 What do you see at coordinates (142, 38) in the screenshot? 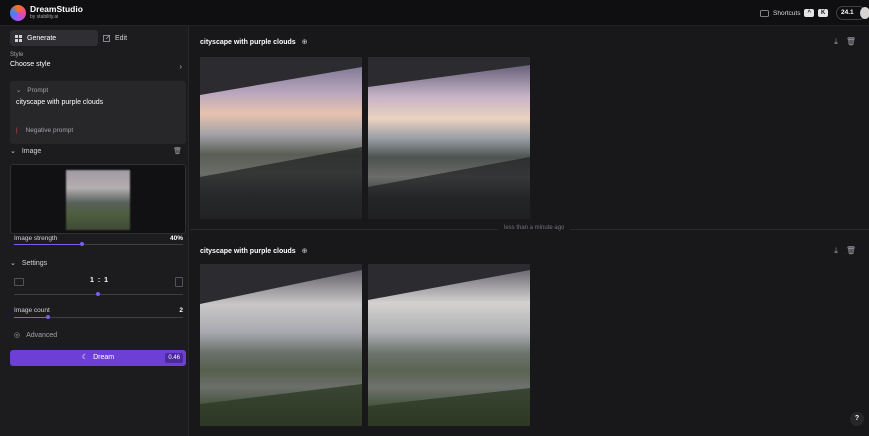
I see `tab-edit: Edit` at bounding box center [142, 38].